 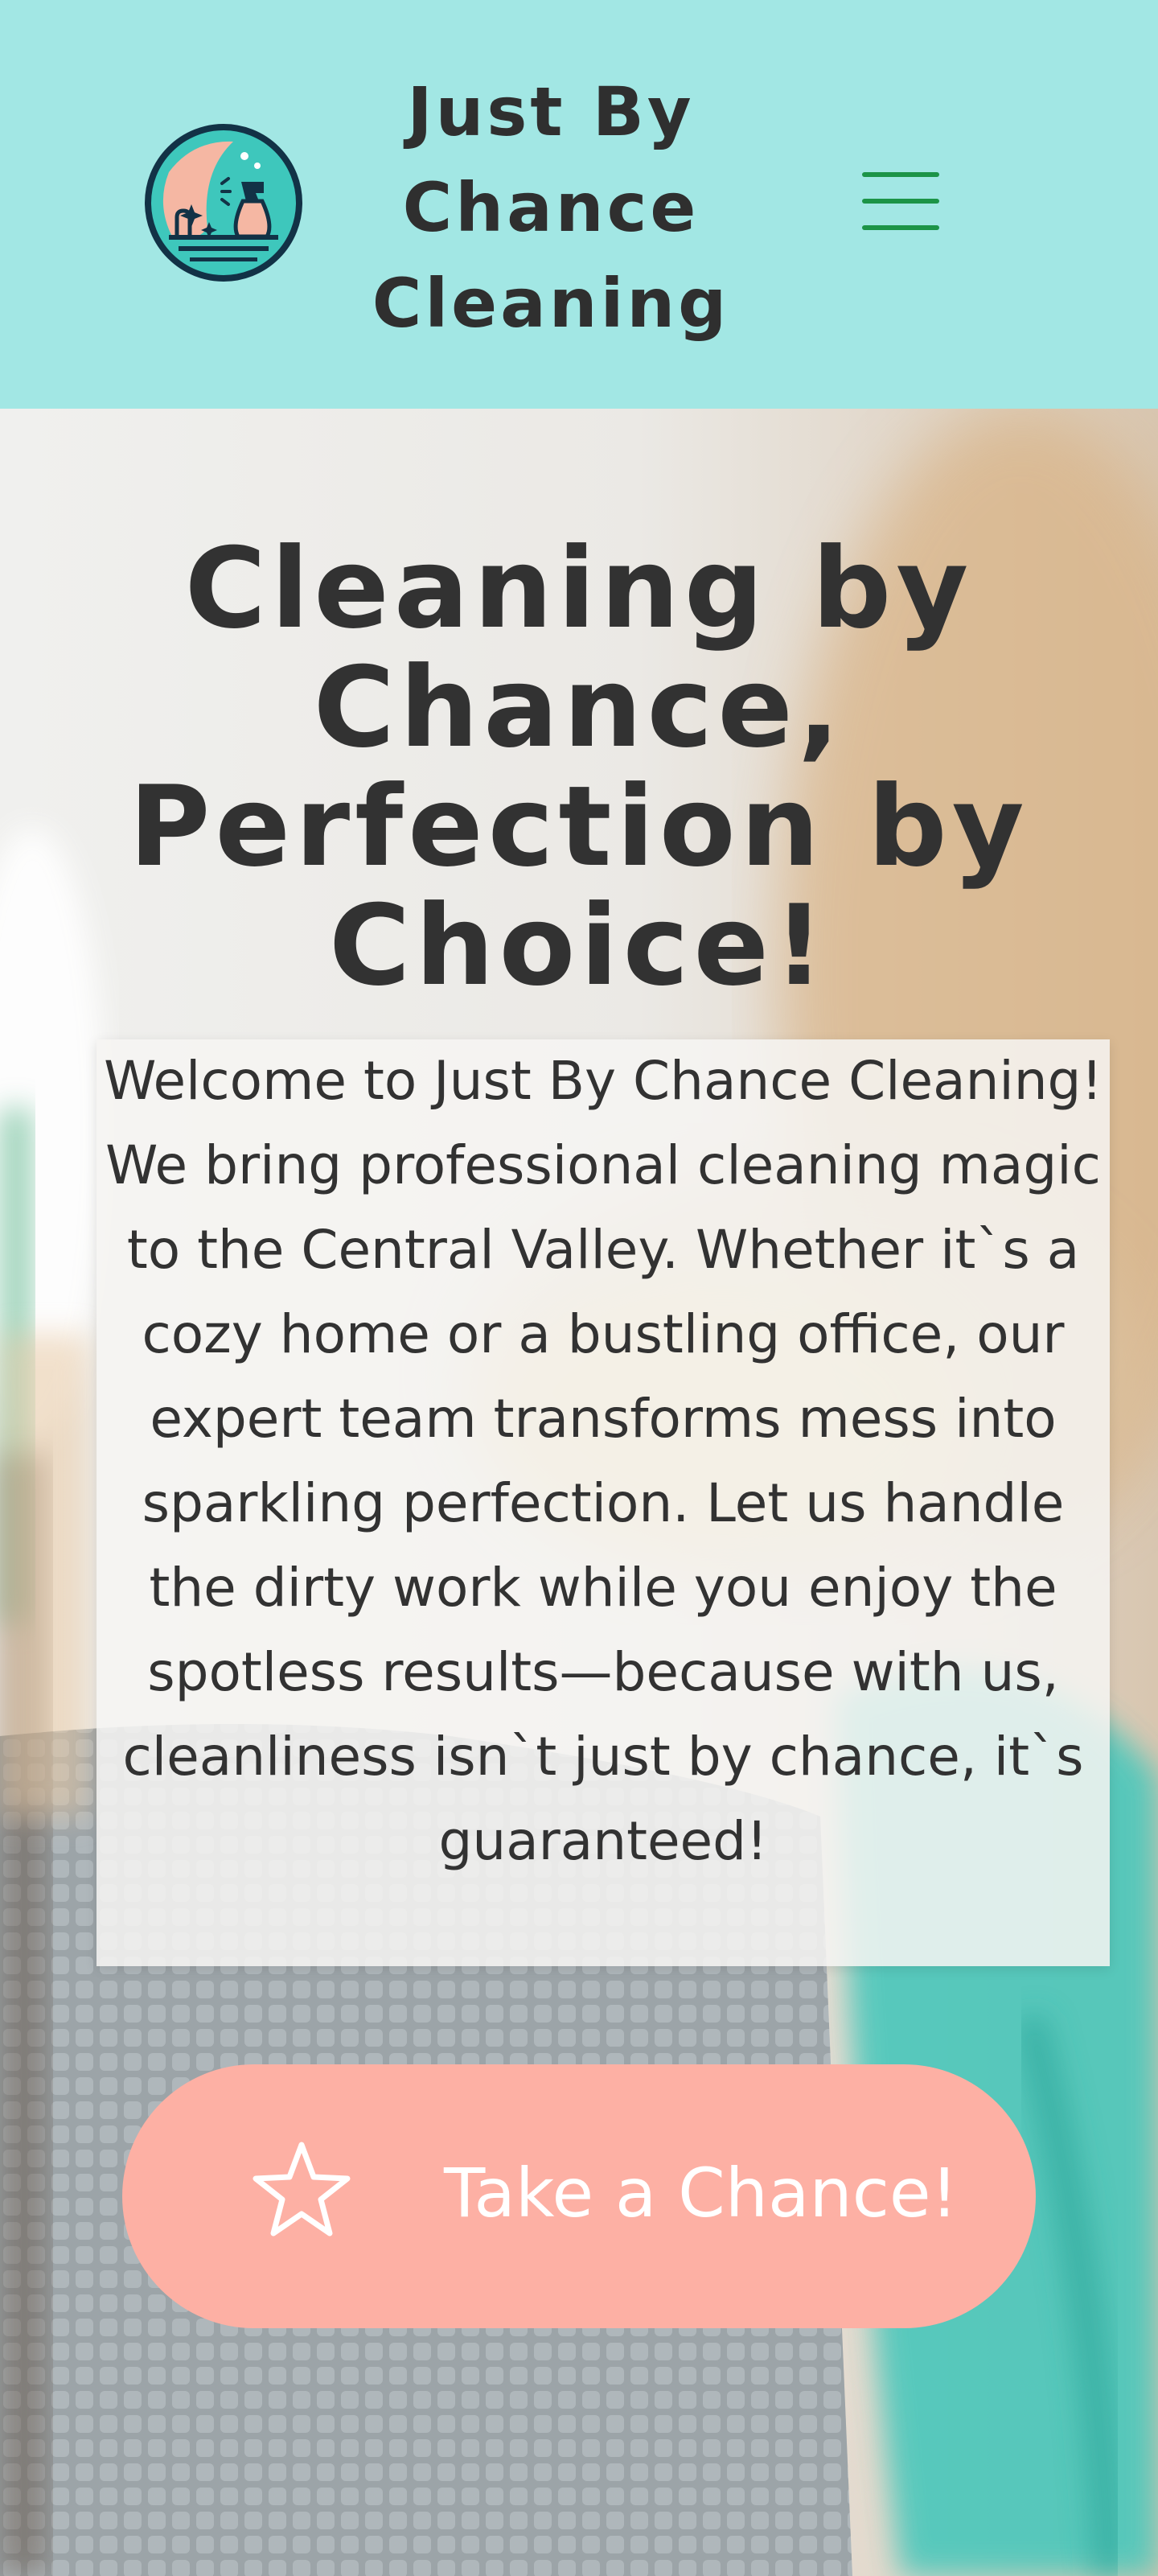 What do you see at coordinates (301, 2190) in the screenshot?
I see `star-icon` at bounding box center [301, 2190].